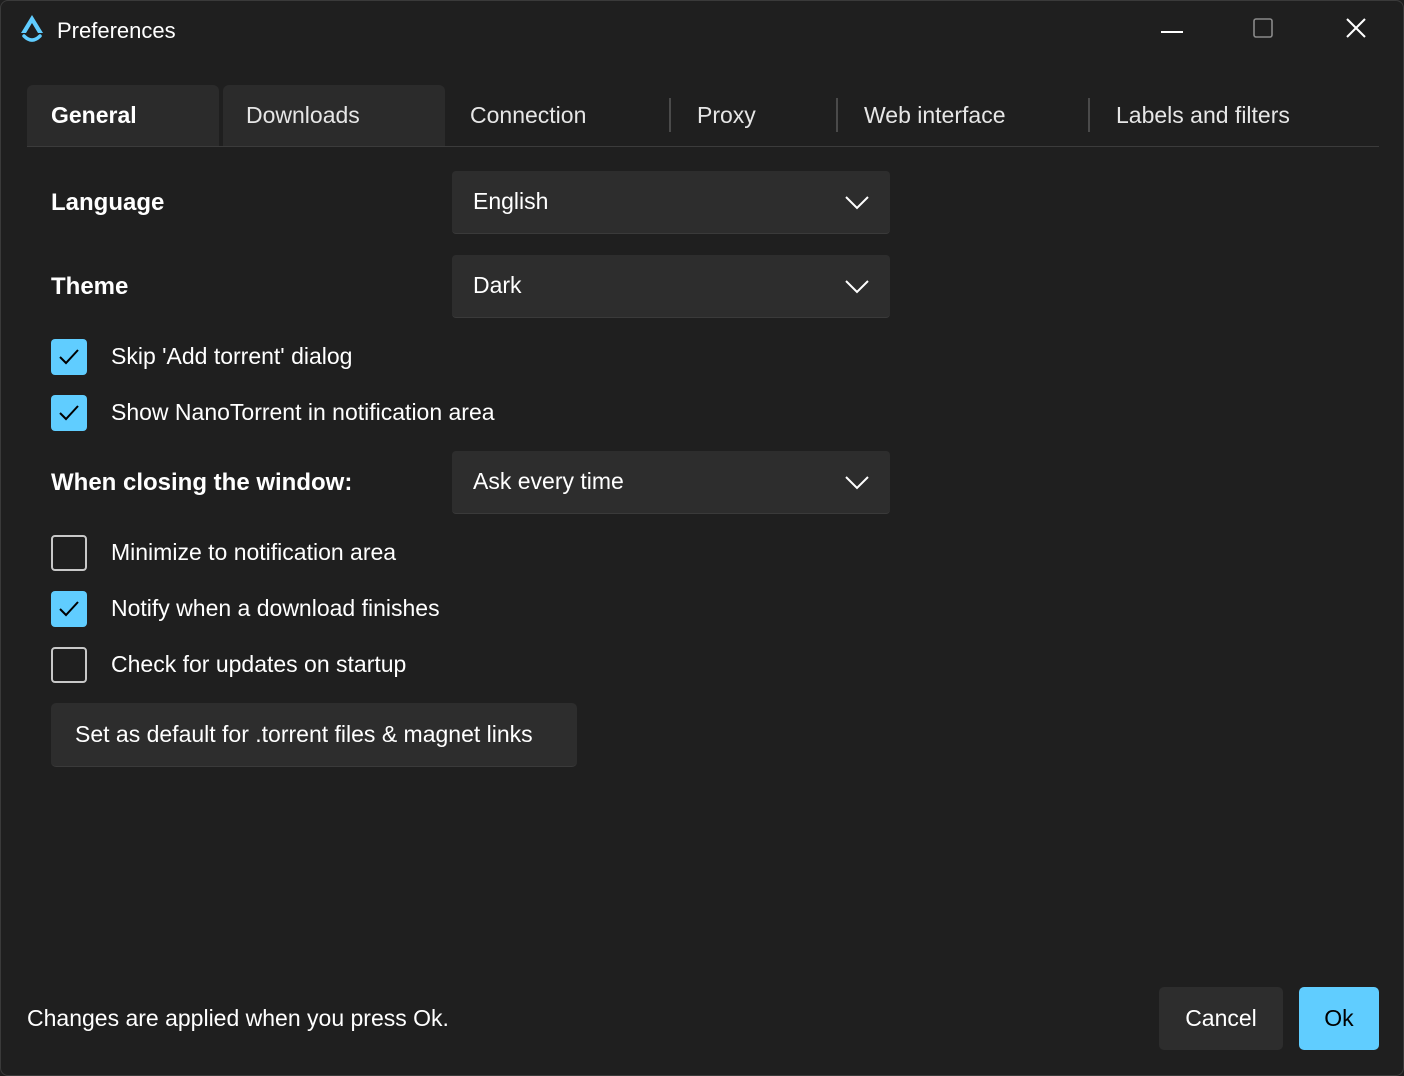 This screenshot has width=1404, height=1076. I want to click on nanotorrent-logo-icon, so click(32, 29).